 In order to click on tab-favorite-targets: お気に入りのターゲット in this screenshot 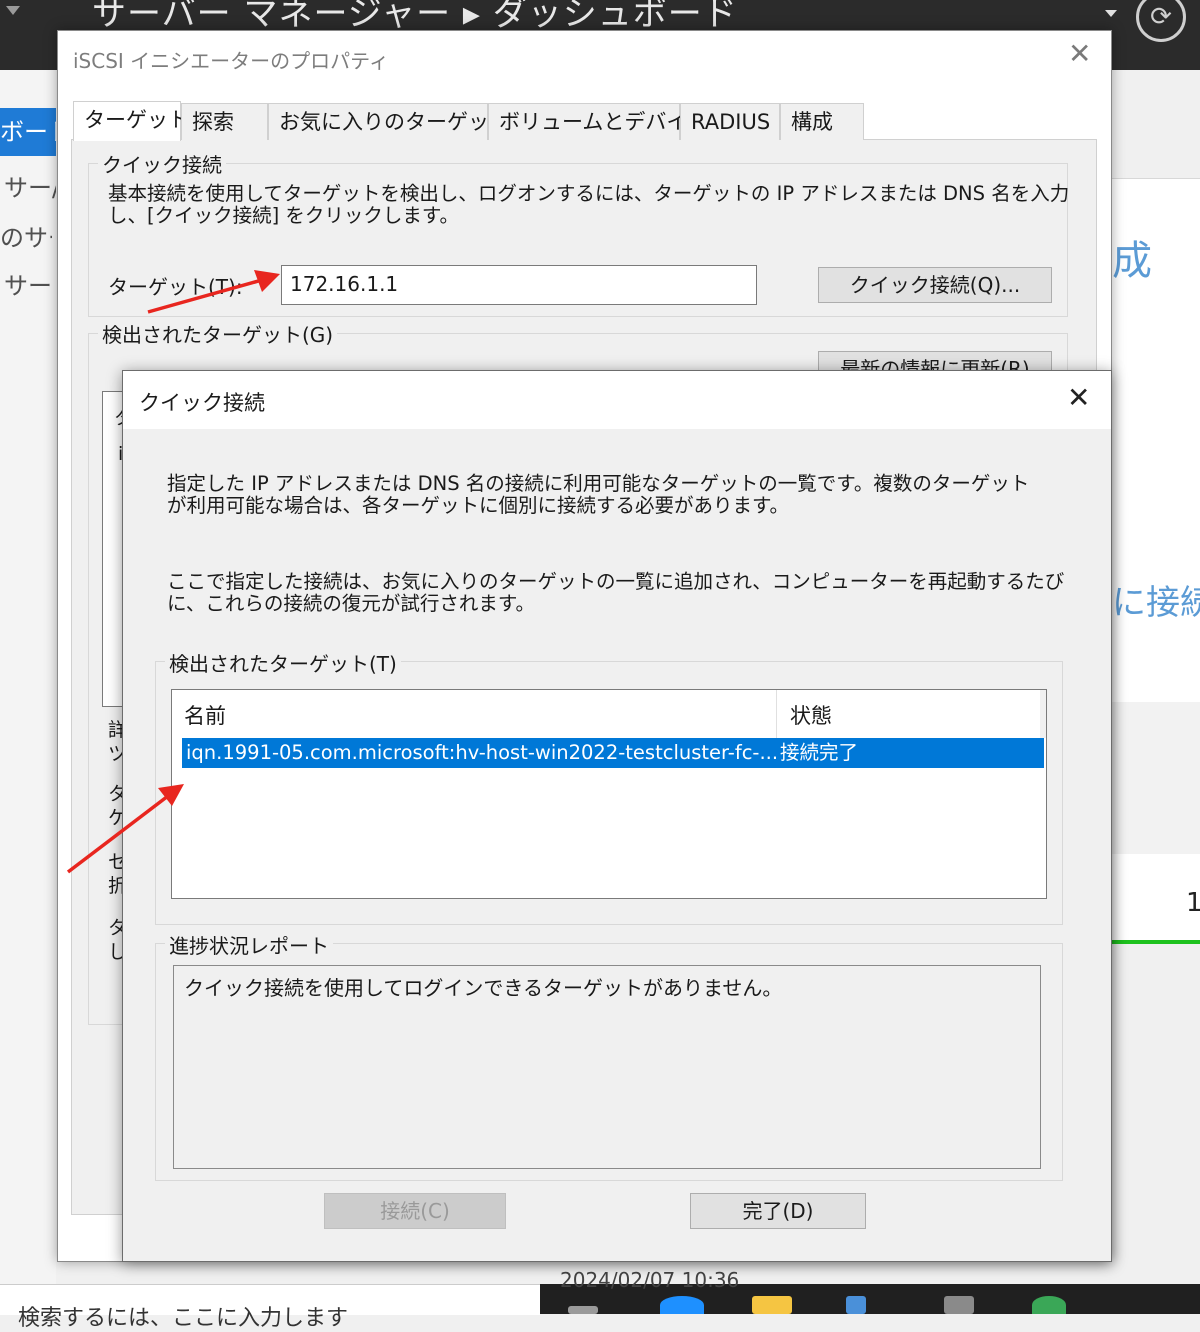, I will do `click(389, 121)`.